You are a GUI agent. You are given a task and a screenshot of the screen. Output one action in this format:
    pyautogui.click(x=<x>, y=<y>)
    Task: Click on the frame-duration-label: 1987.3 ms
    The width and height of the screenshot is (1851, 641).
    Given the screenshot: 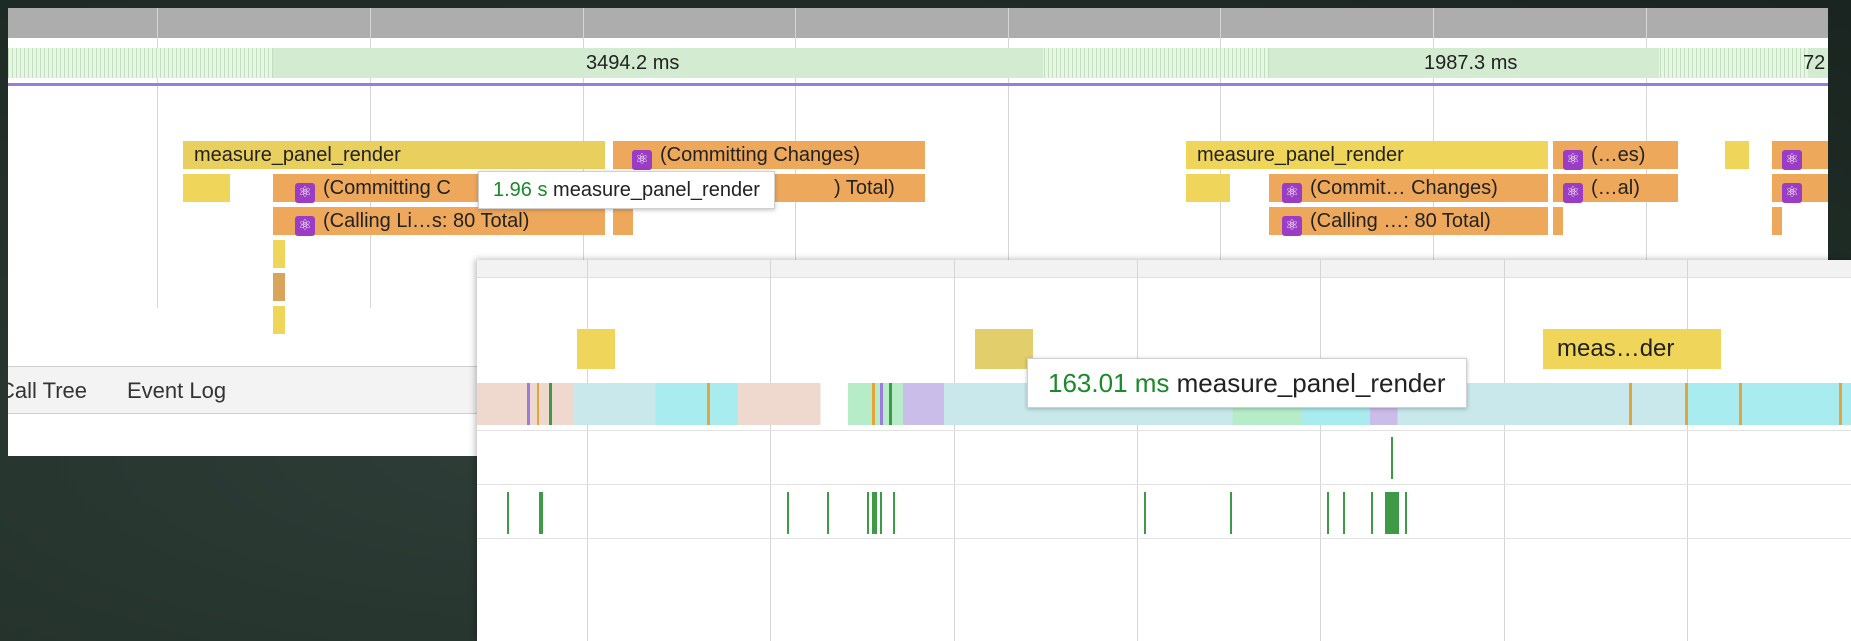 What is the action you would take?
    pyautogui.click(x=1471, y=63)
    